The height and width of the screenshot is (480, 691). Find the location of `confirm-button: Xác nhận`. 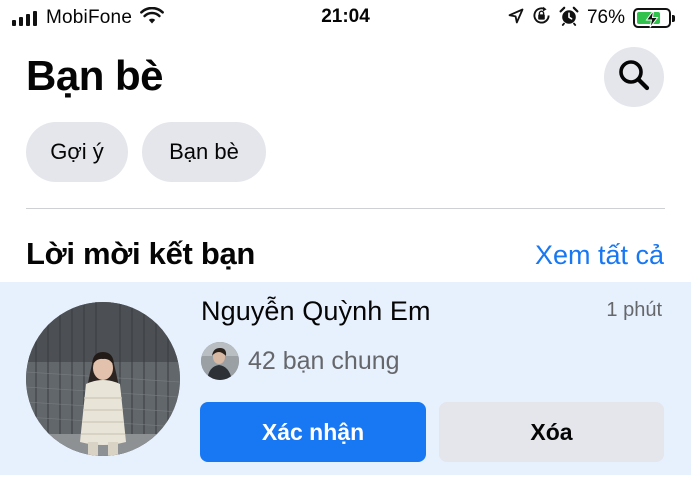

confirm-button: Xác nhận is located at coordinates (313, 432).